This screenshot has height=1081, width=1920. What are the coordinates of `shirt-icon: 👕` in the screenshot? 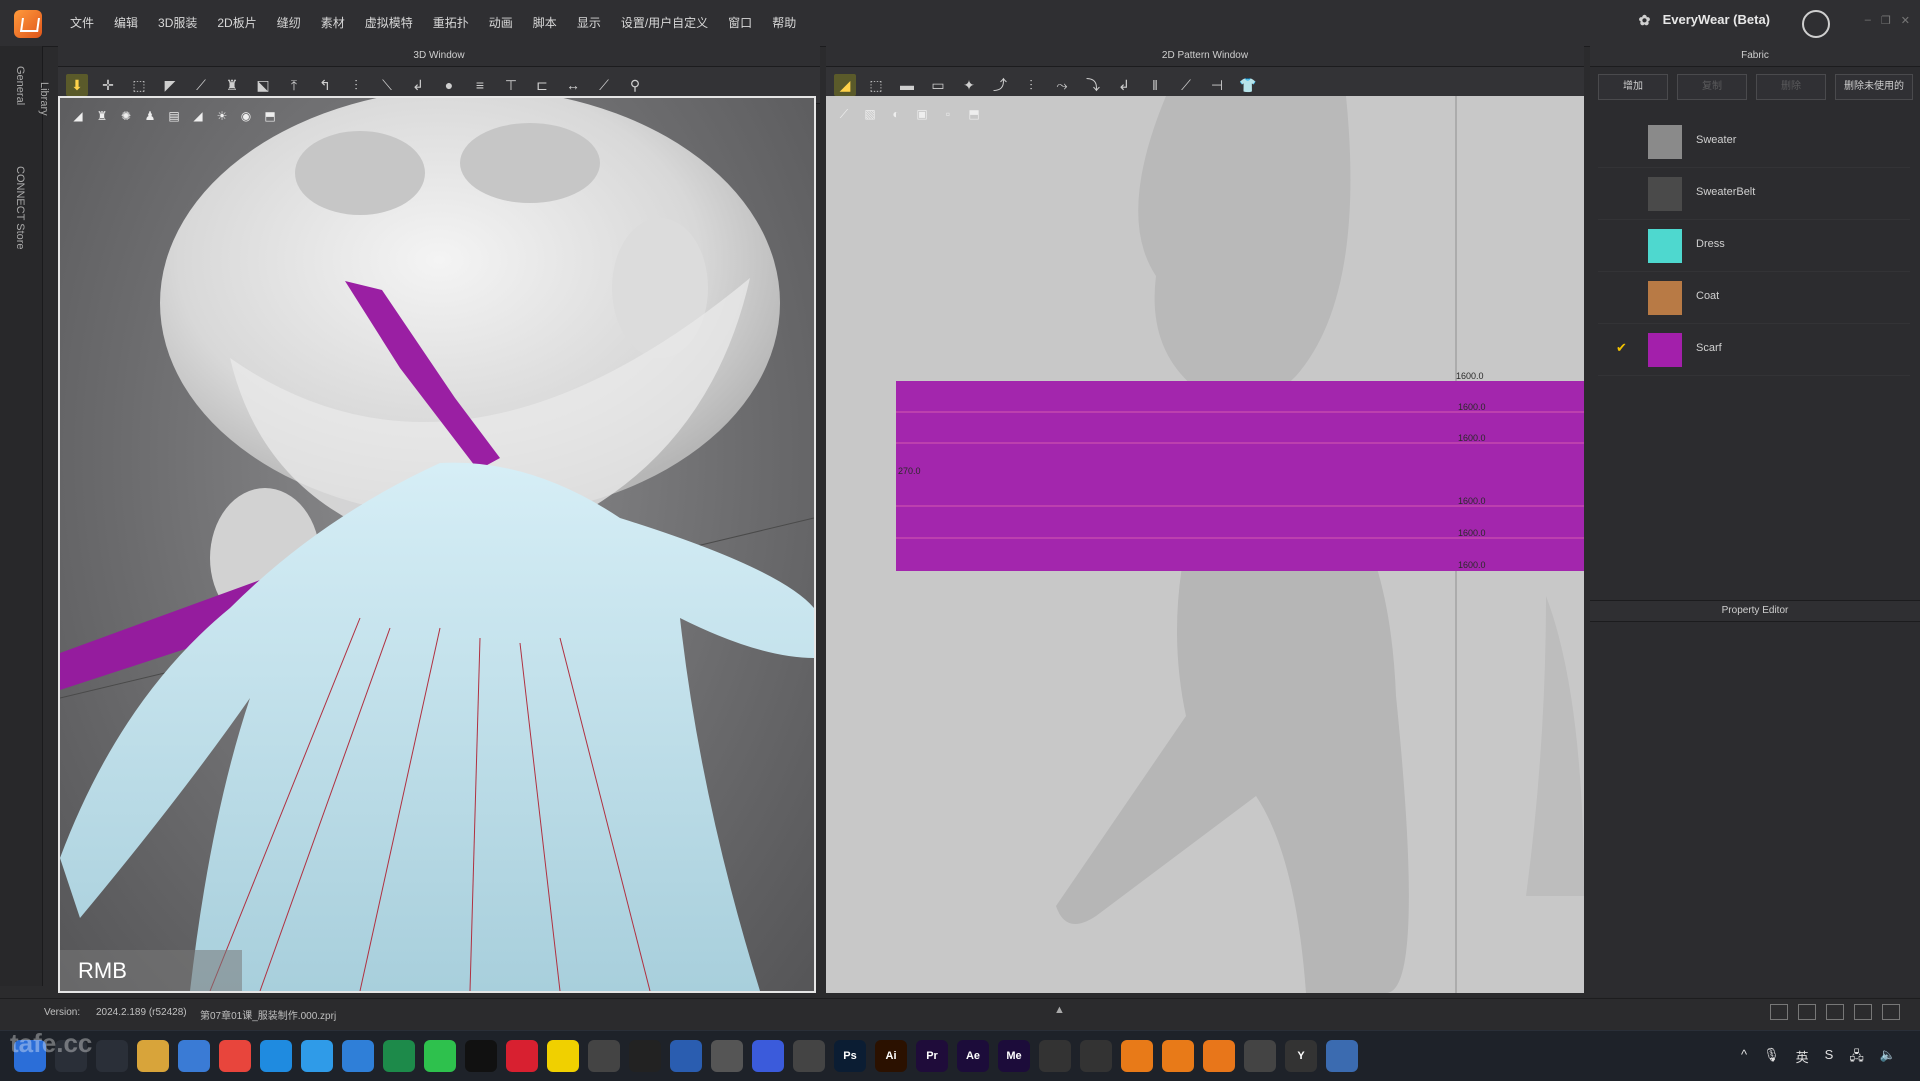 It's located at (1248, 85).